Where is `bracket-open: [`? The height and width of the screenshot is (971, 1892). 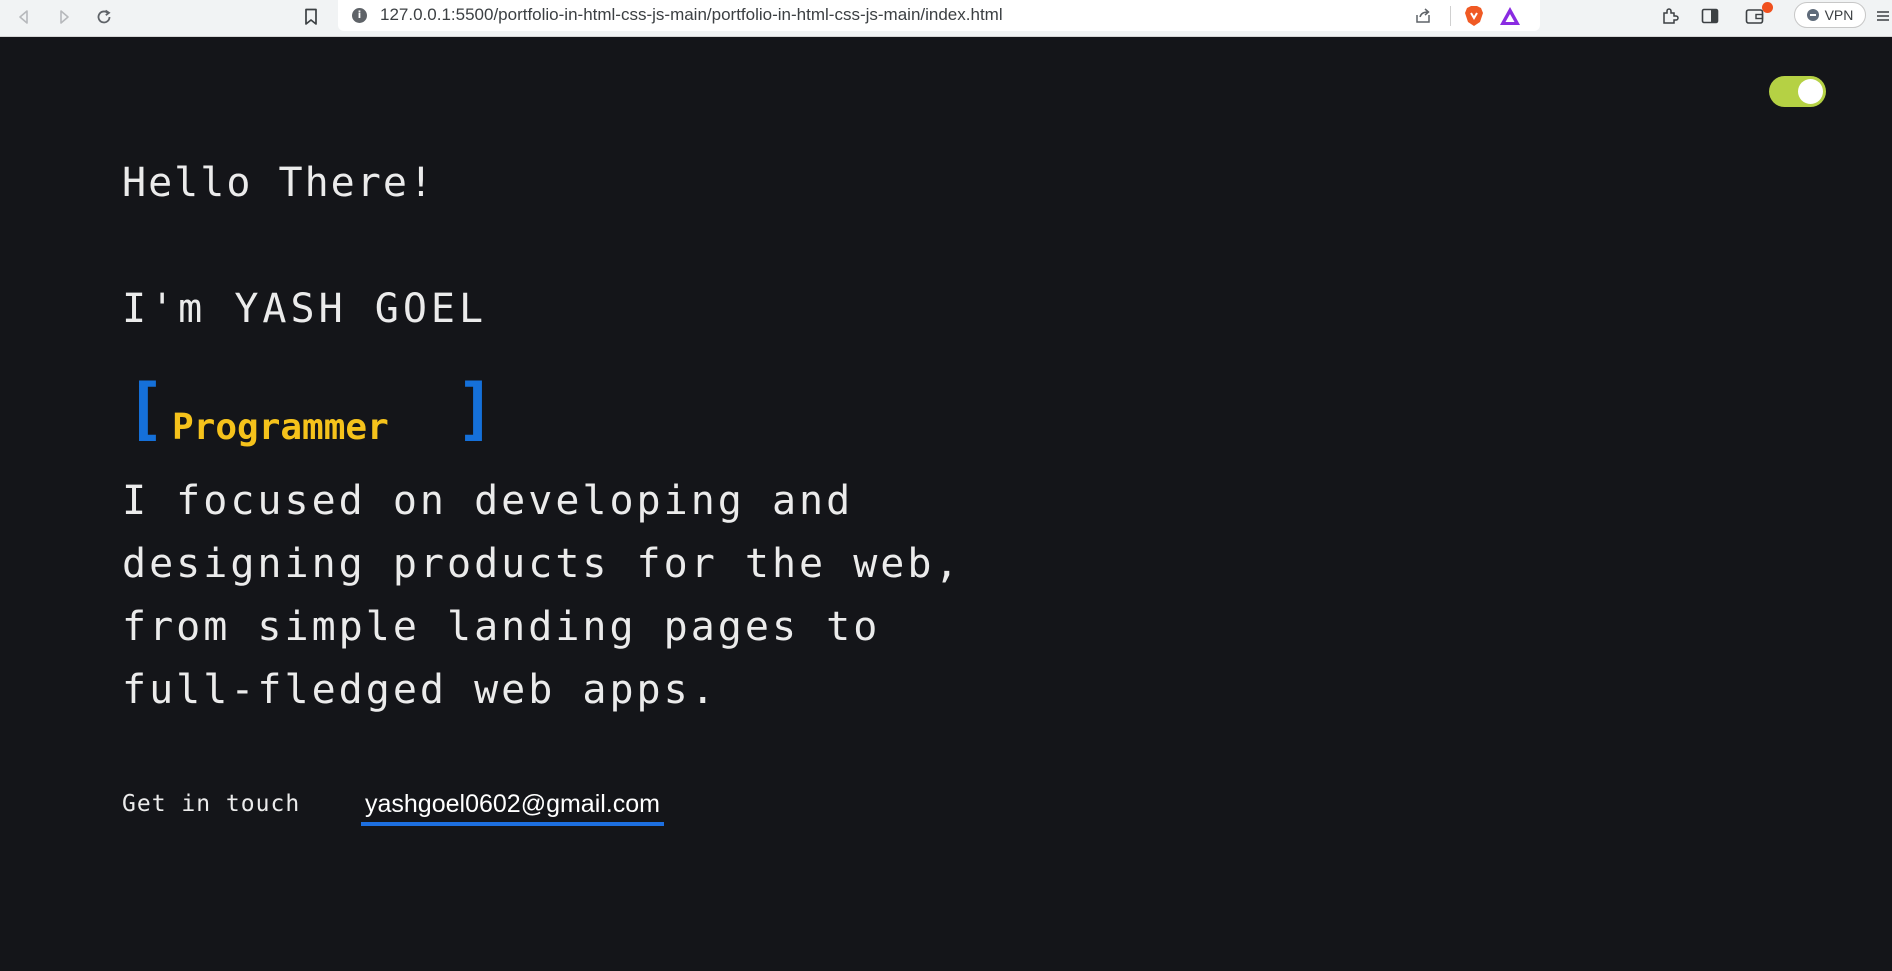
bracket-open: [ is located at coordinates (145, 409).